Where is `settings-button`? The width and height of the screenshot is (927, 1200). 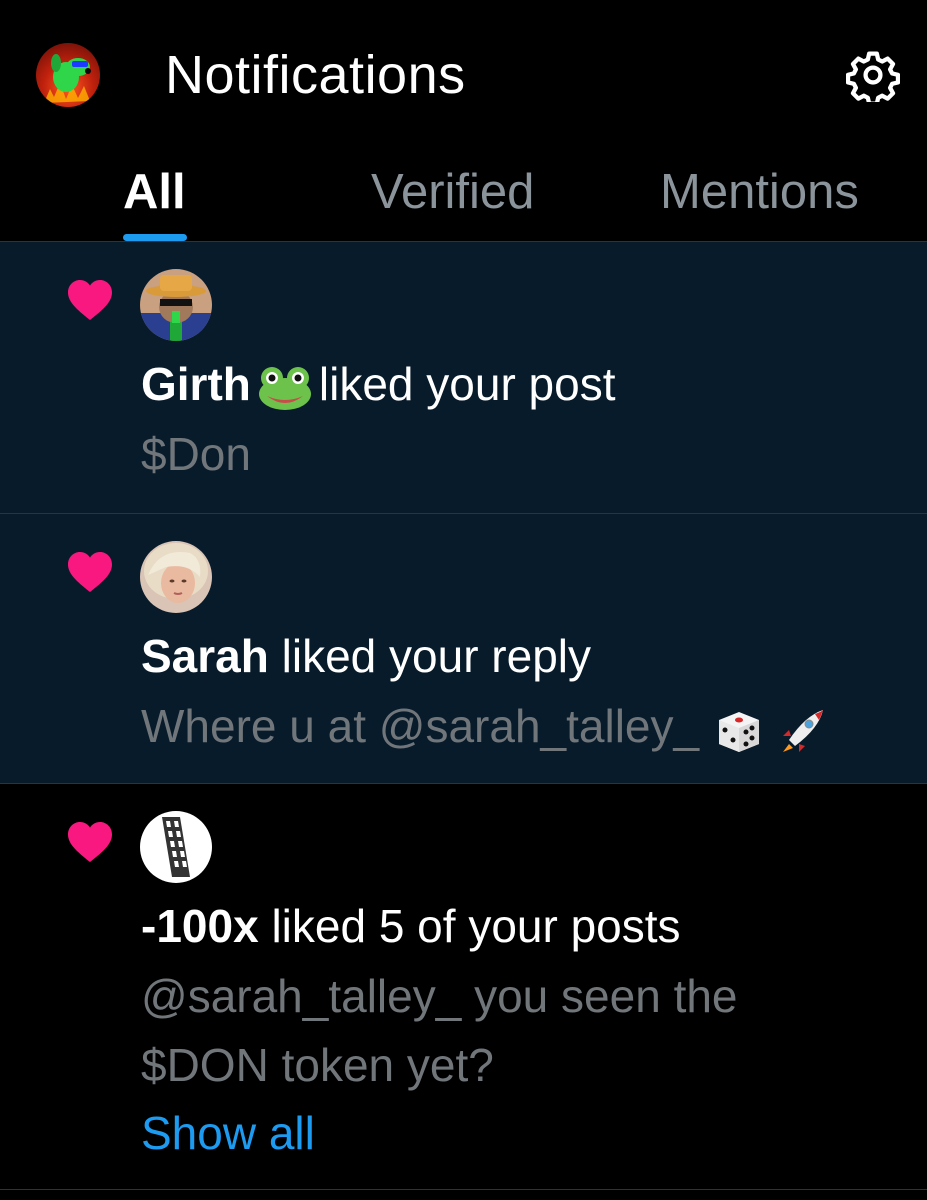 settings-button is located at coordinates (873, 77).